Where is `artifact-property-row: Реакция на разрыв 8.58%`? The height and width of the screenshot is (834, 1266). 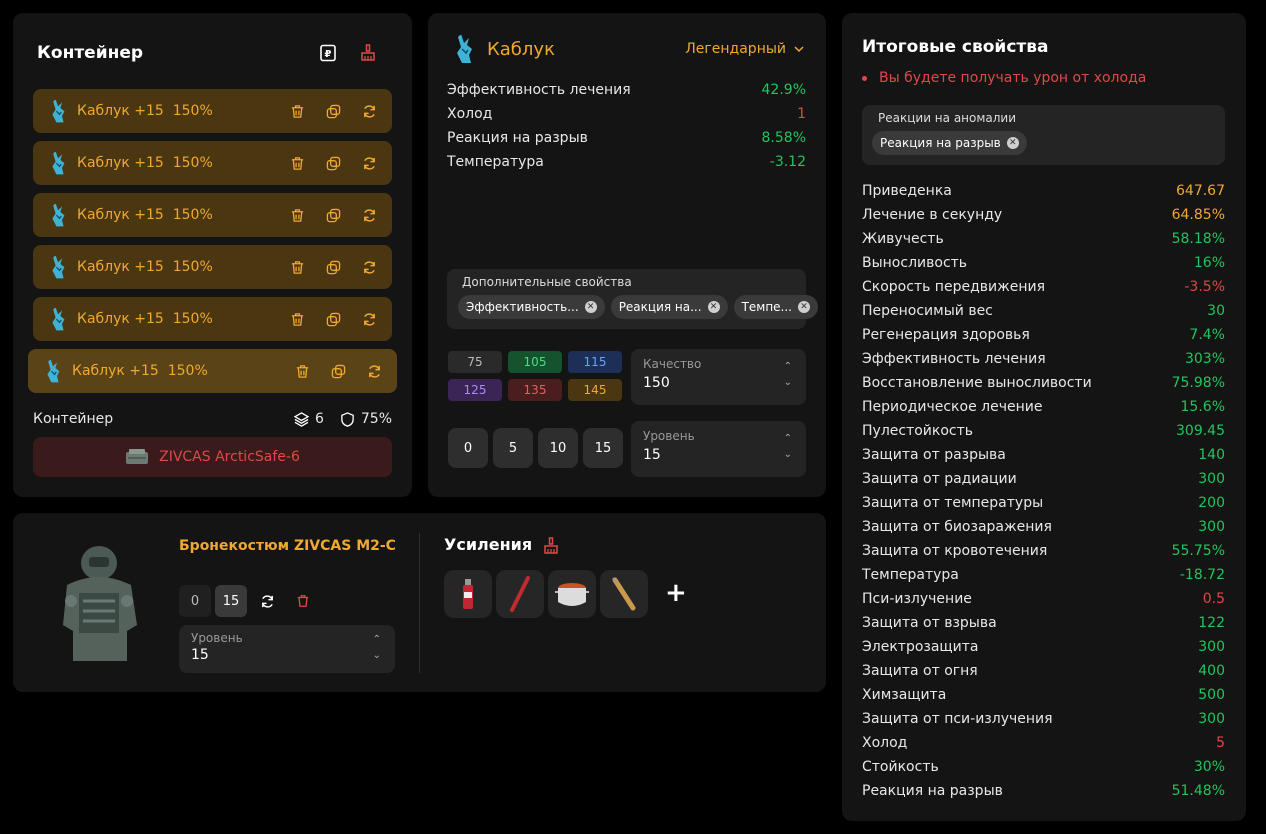 artifact-property-row: Реакция на разрыв 8.58% is located at coordinates (626, 138).